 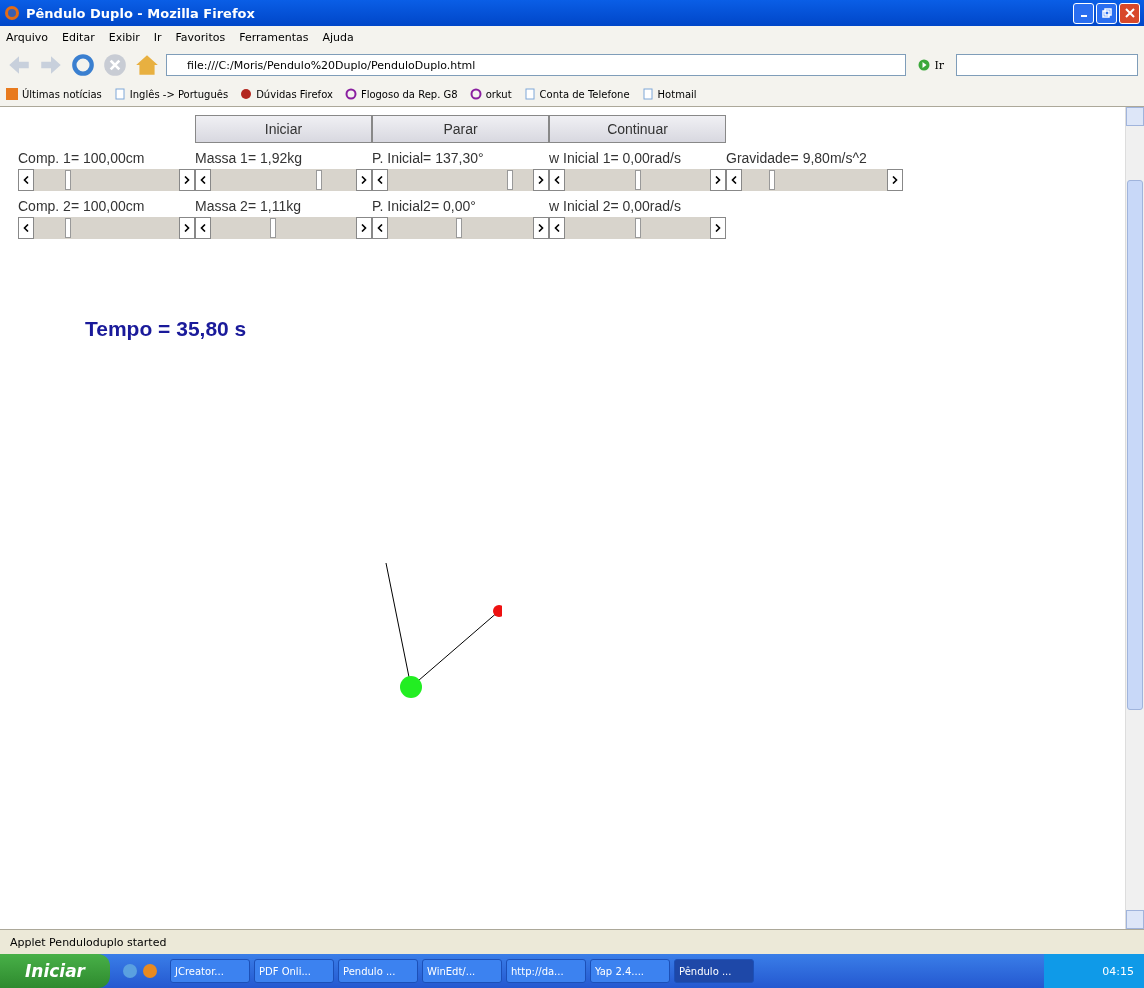 I want to click on parameter-label: w Inicial 1= 0,00rad/s, so click(x=615, y=158).